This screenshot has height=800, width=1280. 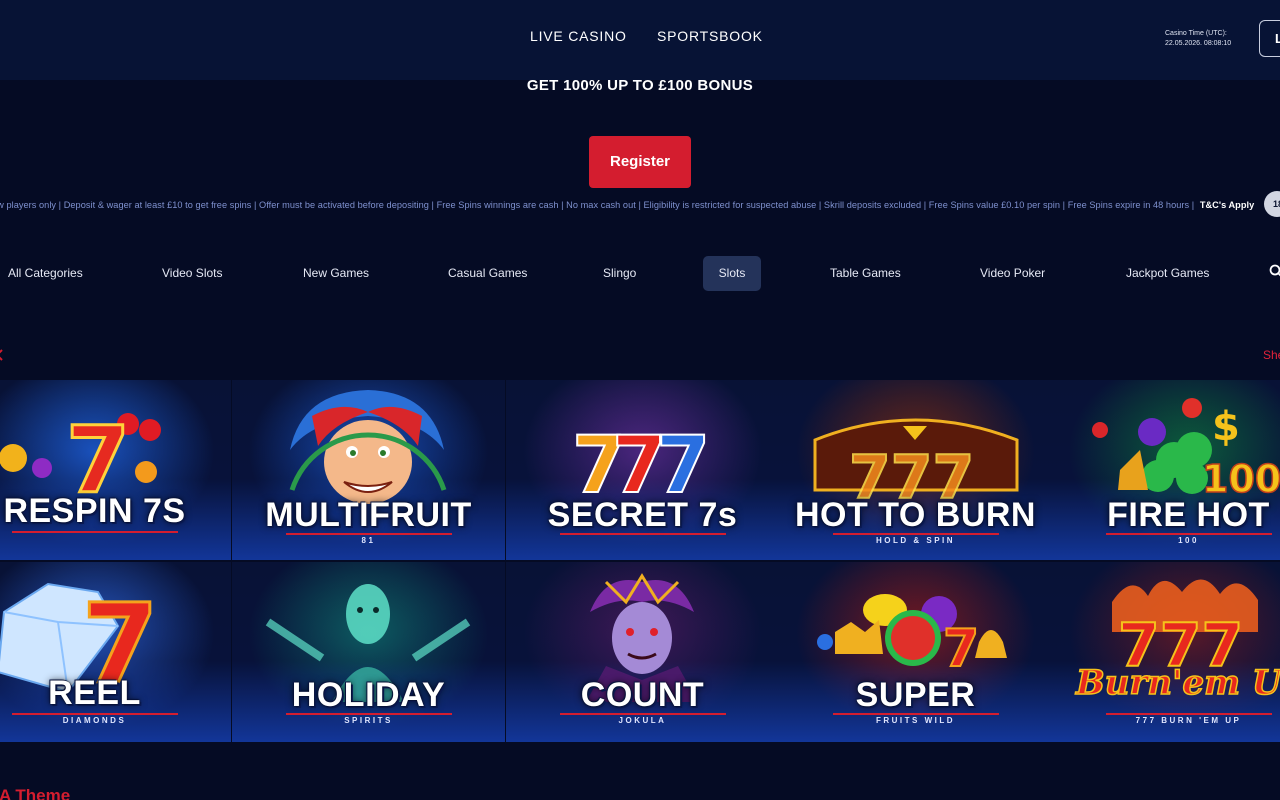 I want to click on casino-clock-value: 22.05.2026. 08:08:10, so click(x=1198, y=43).